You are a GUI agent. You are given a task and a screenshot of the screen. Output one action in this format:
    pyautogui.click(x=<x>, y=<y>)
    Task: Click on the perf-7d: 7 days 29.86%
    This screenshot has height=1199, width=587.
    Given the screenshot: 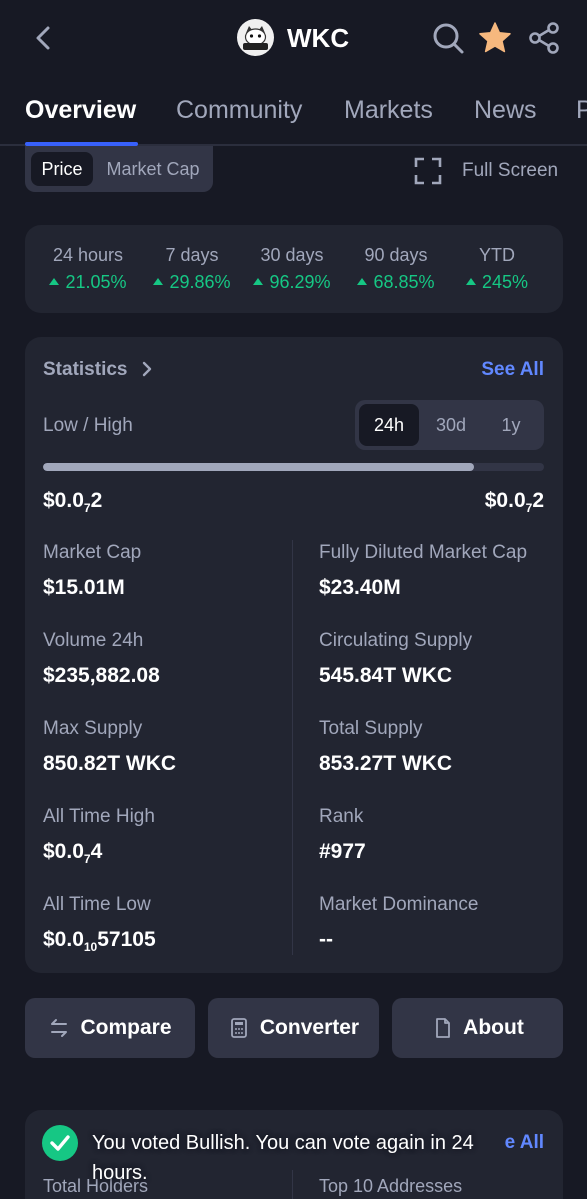 What is the action you would take?
    pyautogui.click(x=192, y=269)
    